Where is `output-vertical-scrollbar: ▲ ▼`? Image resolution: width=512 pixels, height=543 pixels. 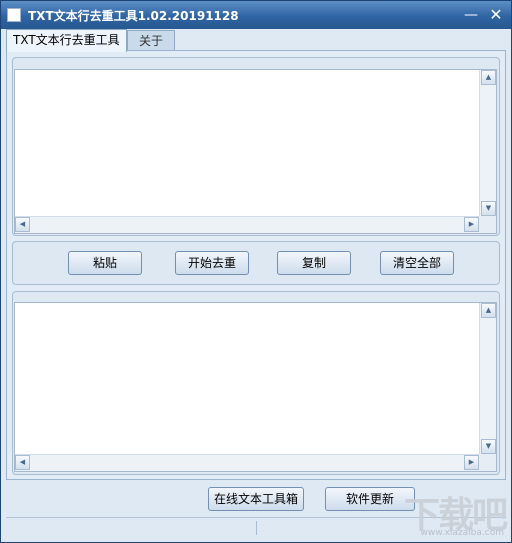
output-vertical-scrollbar: ▲ ▼ is located at coordinates (487, 378).